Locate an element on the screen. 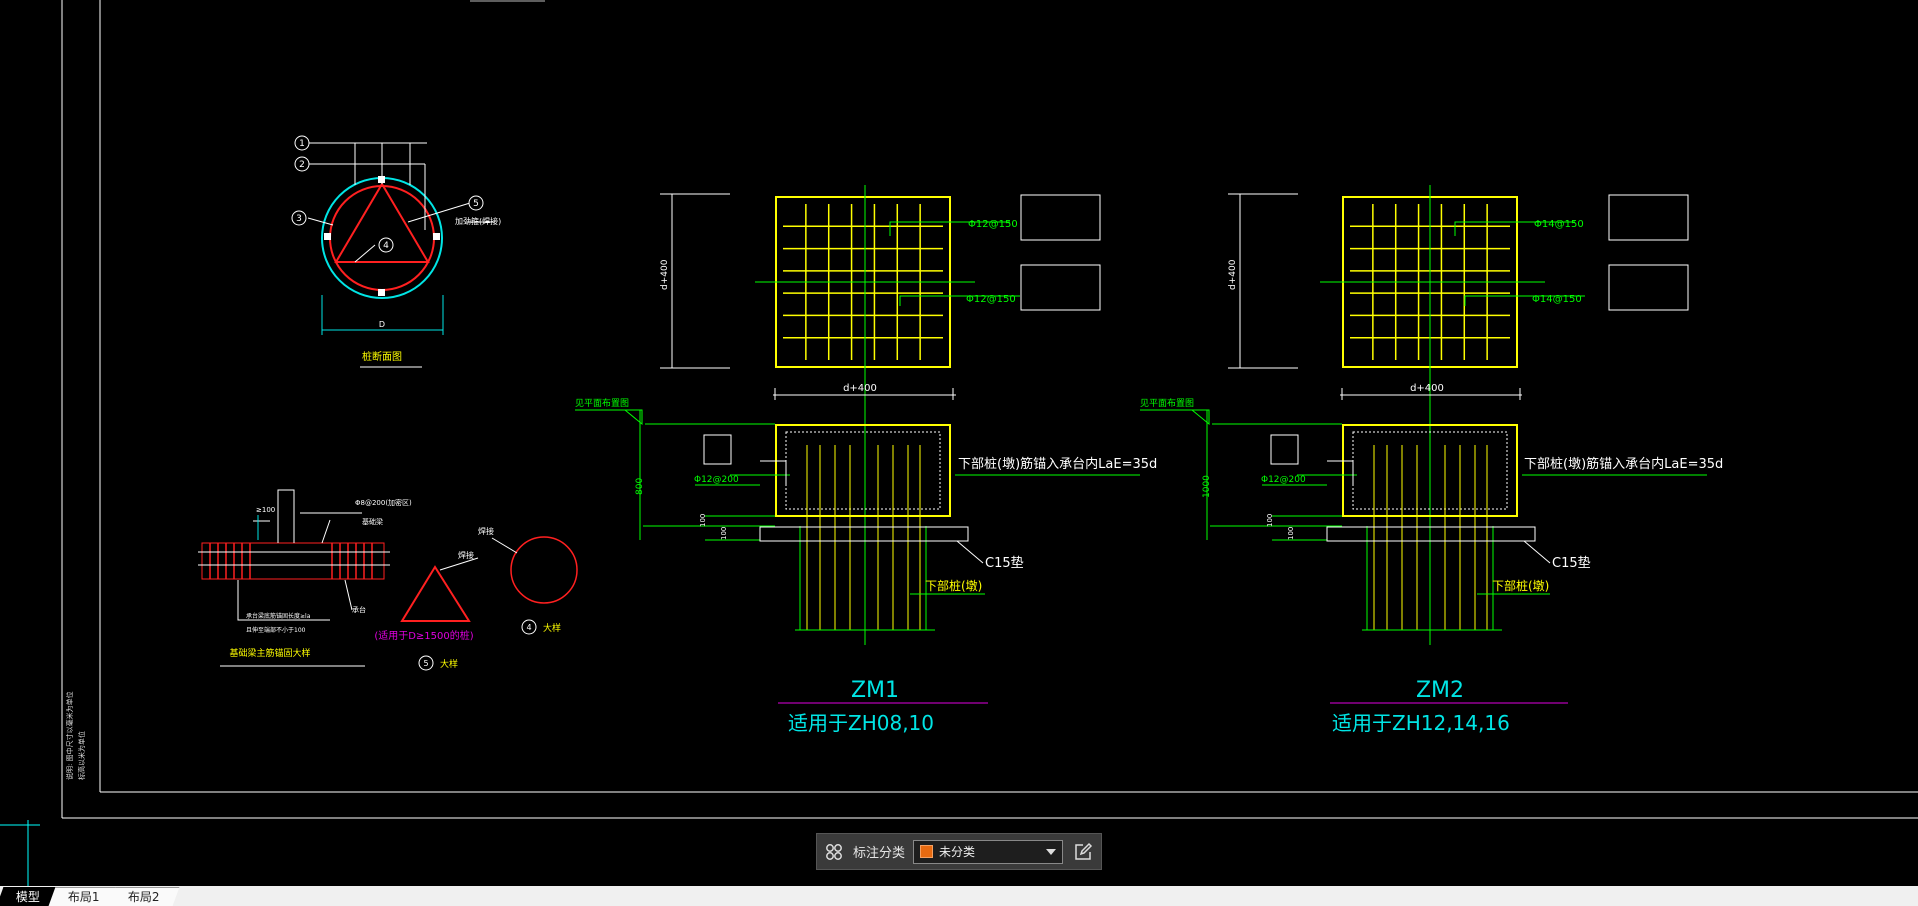 The height and width of the screenshot is (906, 1918). edit-icon is located at coordinates (1083, 852).